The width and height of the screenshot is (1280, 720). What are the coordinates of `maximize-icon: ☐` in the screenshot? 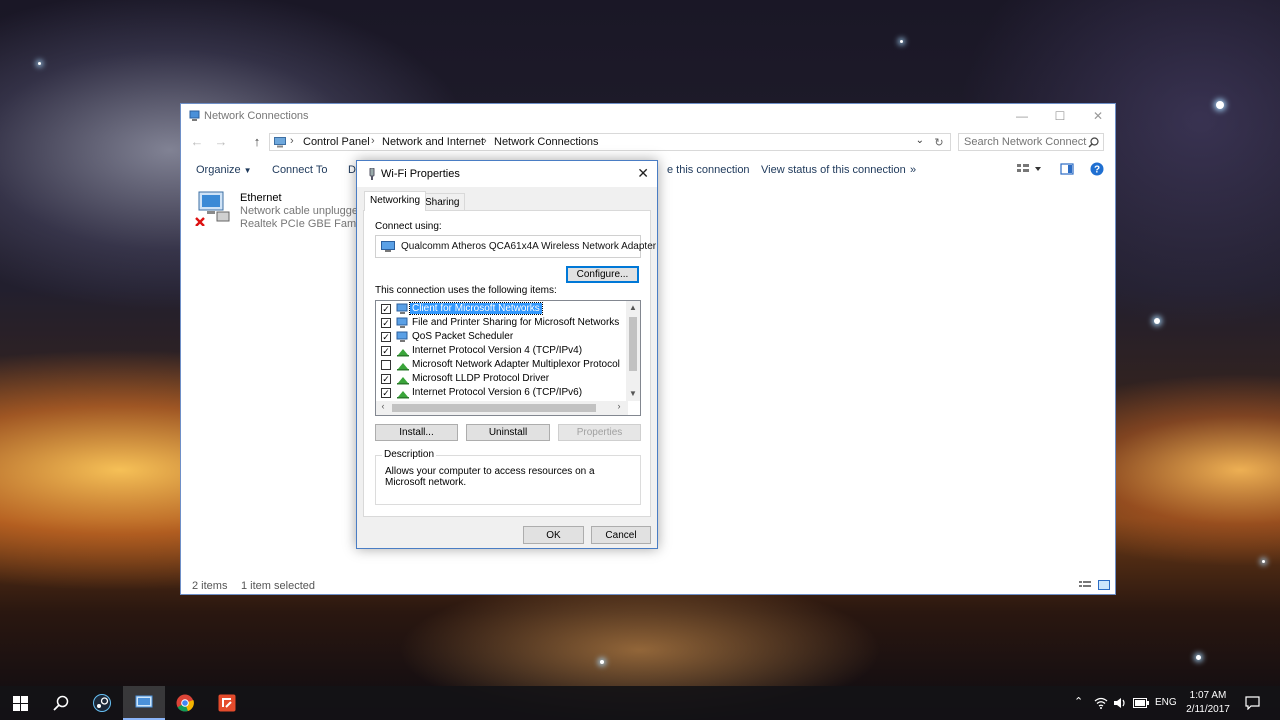 It's located at (1060, 116).